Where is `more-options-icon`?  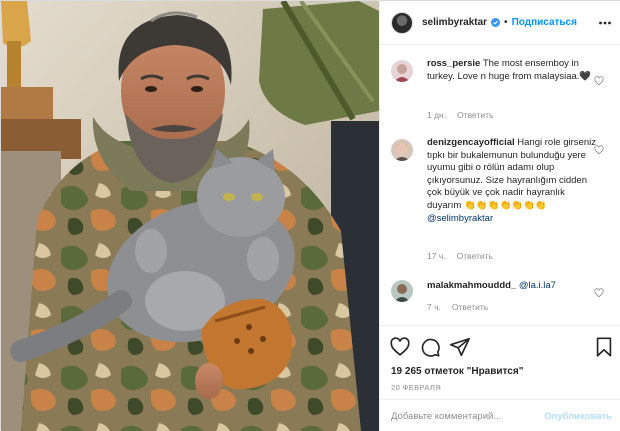 more-options-icon is located at coordinates (605, 23).